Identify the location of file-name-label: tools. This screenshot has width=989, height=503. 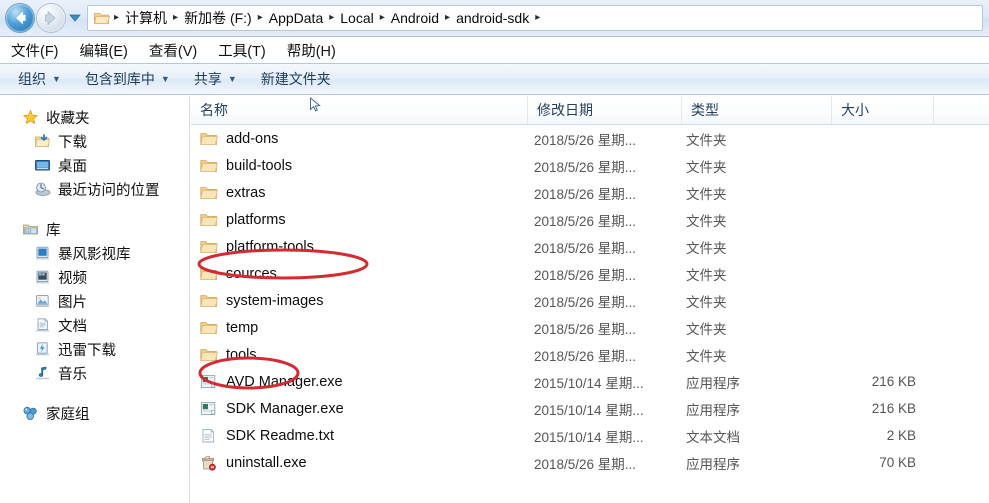
(241, 354).